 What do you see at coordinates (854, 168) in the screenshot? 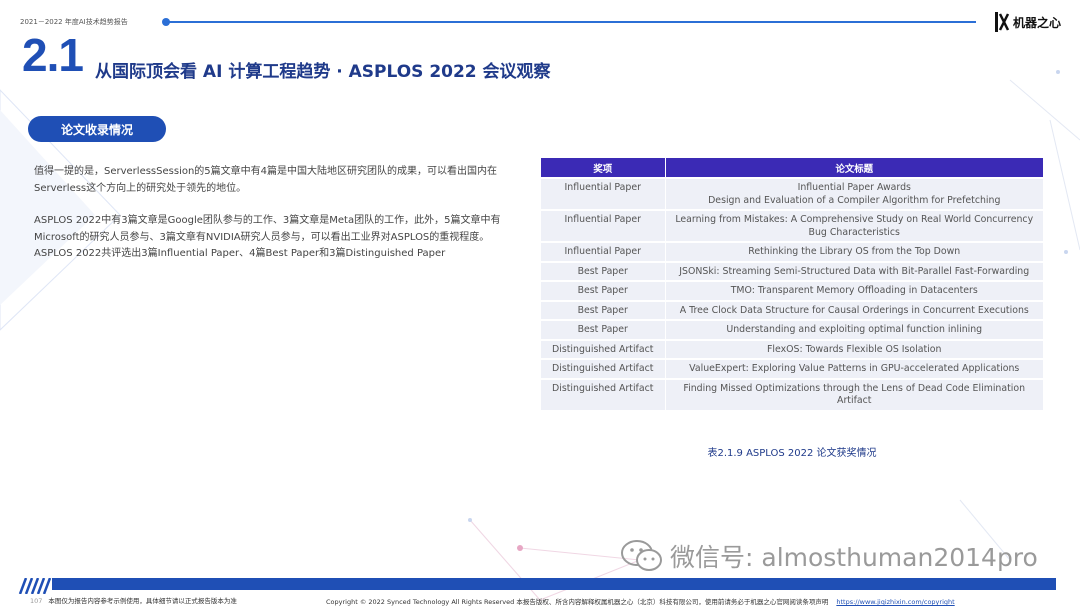
I see `header-title: 论文标题` at bounding box center [854, 168].